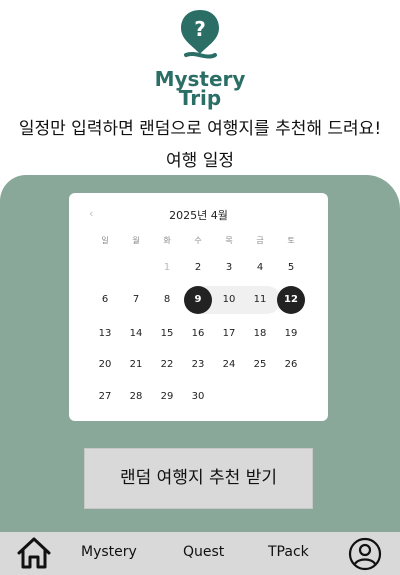  What do you see at coordinates (200, 129) in the screenshot?
I see `tagline: 일정만 입력하면 랜덤으로 여행지를 추천해 드려요!` at bounding box center [200, 129].